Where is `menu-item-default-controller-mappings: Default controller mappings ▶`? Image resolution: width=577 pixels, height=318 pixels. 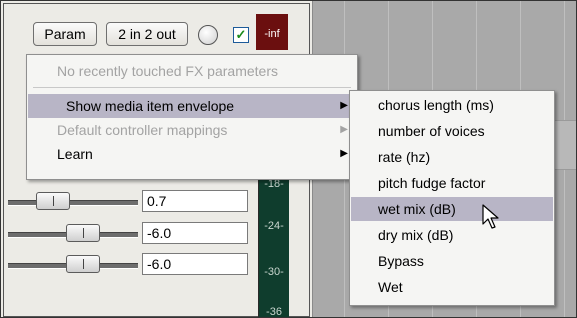 menu-item-default-controller-mappings: Default controller mappings ▶ is located at coordinates (192, 130).